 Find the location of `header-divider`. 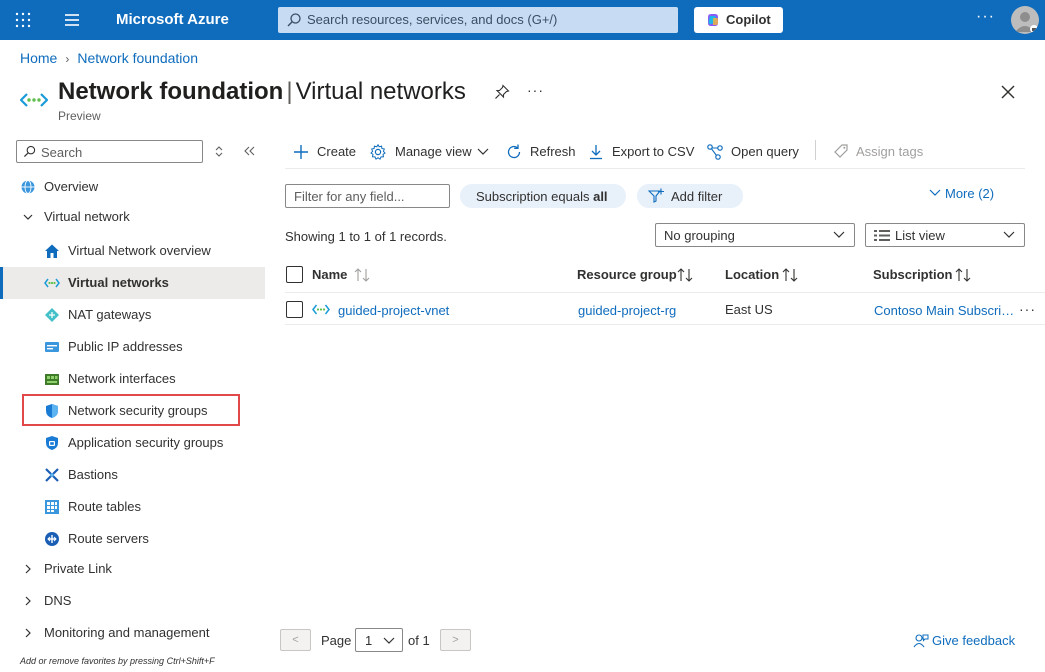

header-divider is located at coordinates (665, 292).